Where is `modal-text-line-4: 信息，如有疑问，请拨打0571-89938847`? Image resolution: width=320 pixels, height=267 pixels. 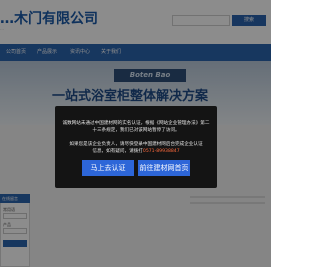 modal-text-line-4: 信息，如有疑问，请拨打0571-89938847 is located at coordinates (136, 151).